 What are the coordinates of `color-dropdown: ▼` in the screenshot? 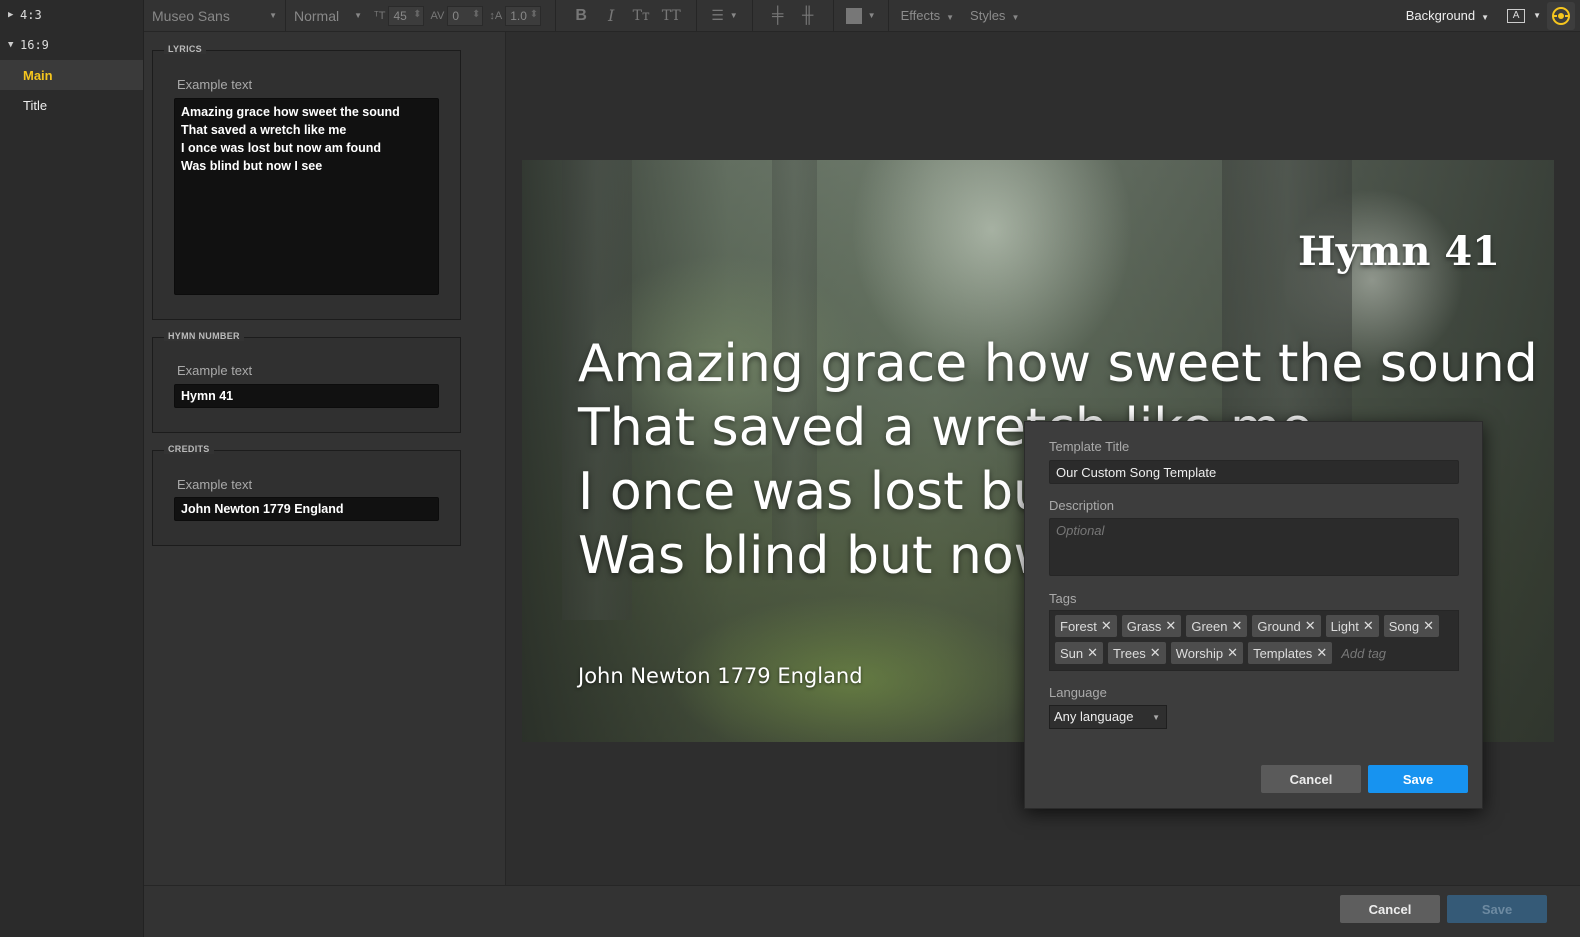 It's located at (861, 16).